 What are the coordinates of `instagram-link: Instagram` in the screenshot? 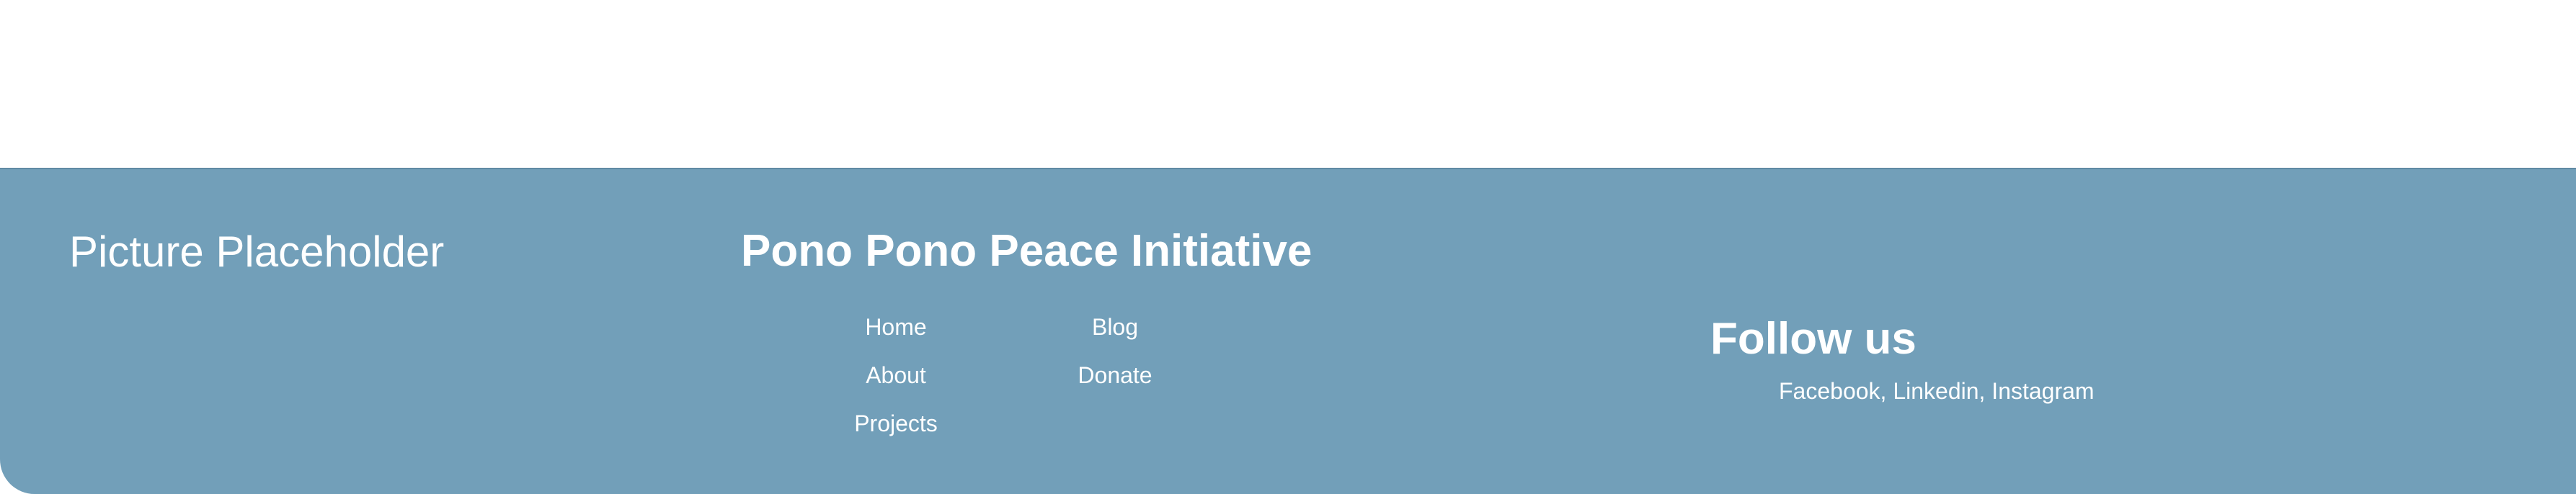 It's located at (2043, 391).